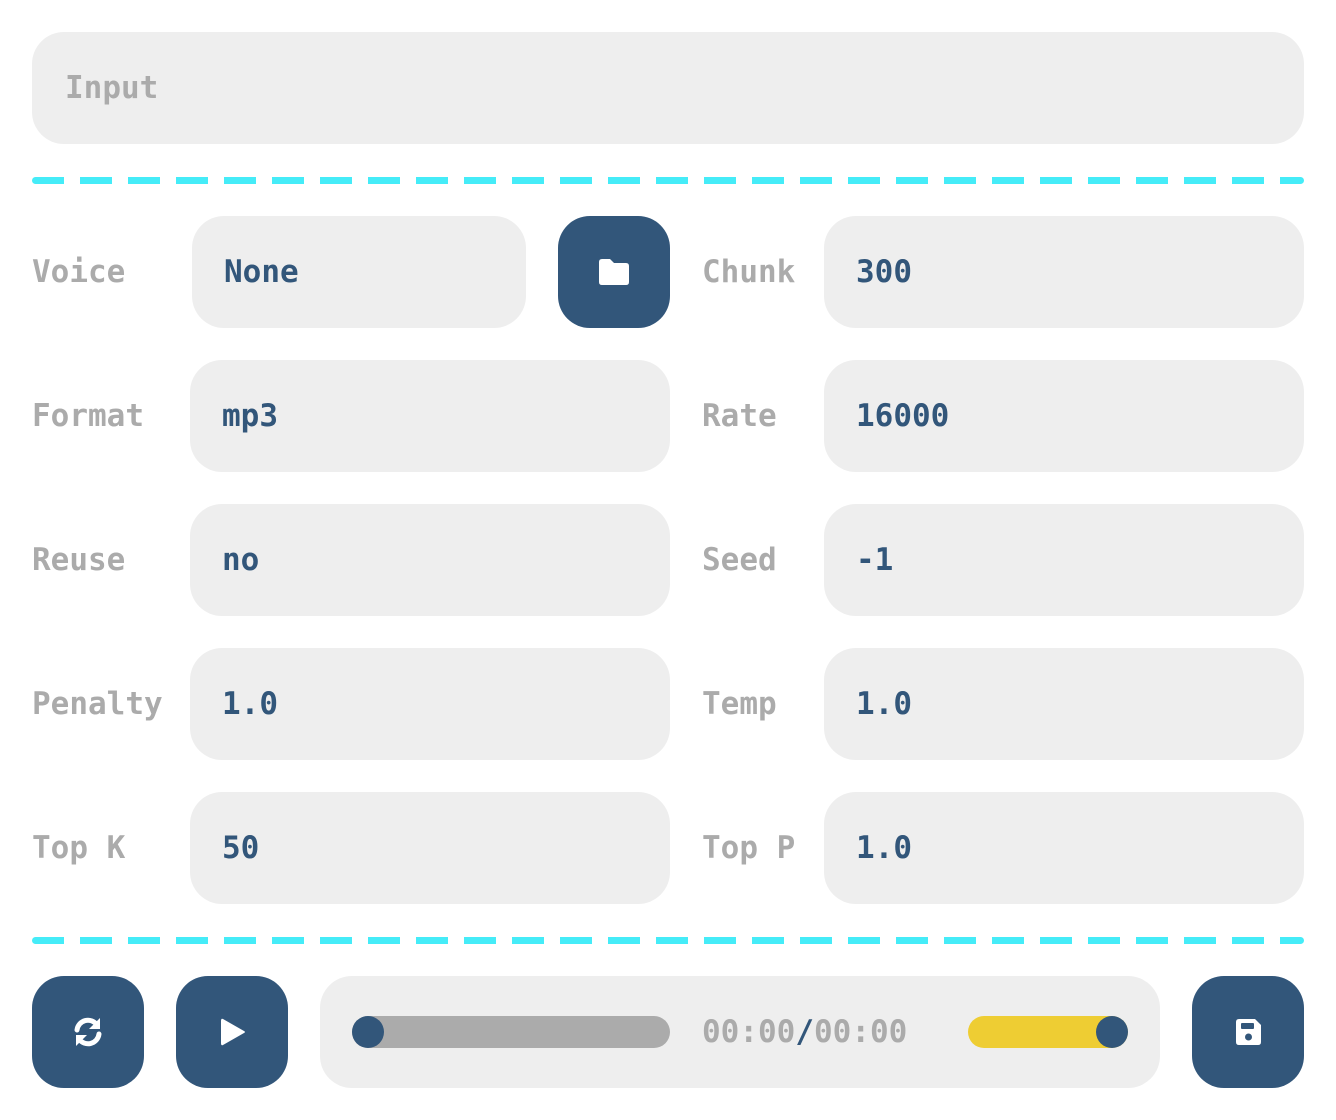 This screenshot has height=1120, width=1336. I want to click on audio-player: 00:00 / 00:00, so click(740, 1032).